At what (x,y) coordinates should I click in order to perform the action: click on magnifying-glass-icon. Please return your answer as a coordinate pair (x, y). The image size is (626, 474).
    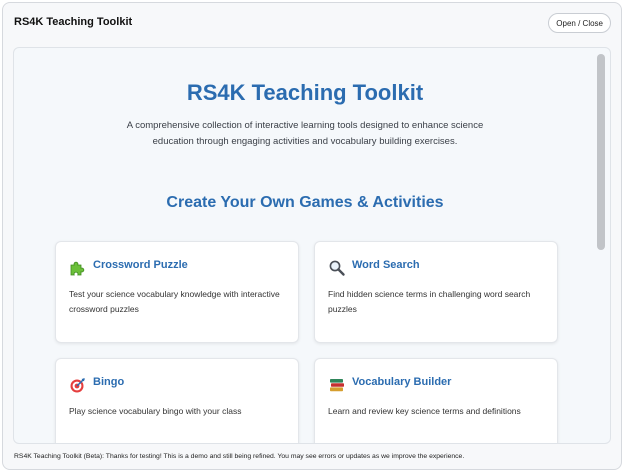
    Looking at the image, I should click on (337, 268).